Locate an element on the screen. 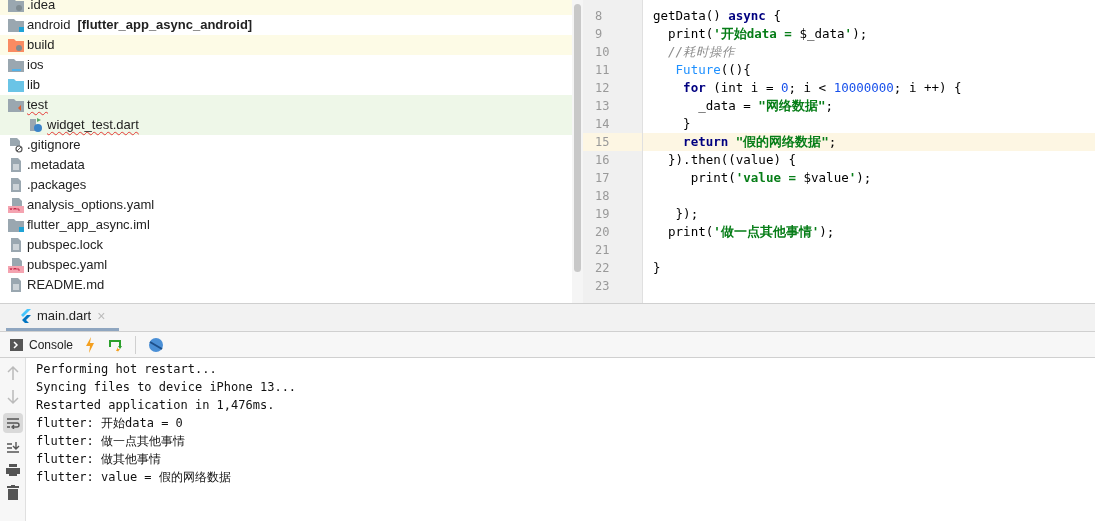 Image resolution: width=1095 pixels, height=521 pixels. trash-icon is located at coordinates (12, 492).